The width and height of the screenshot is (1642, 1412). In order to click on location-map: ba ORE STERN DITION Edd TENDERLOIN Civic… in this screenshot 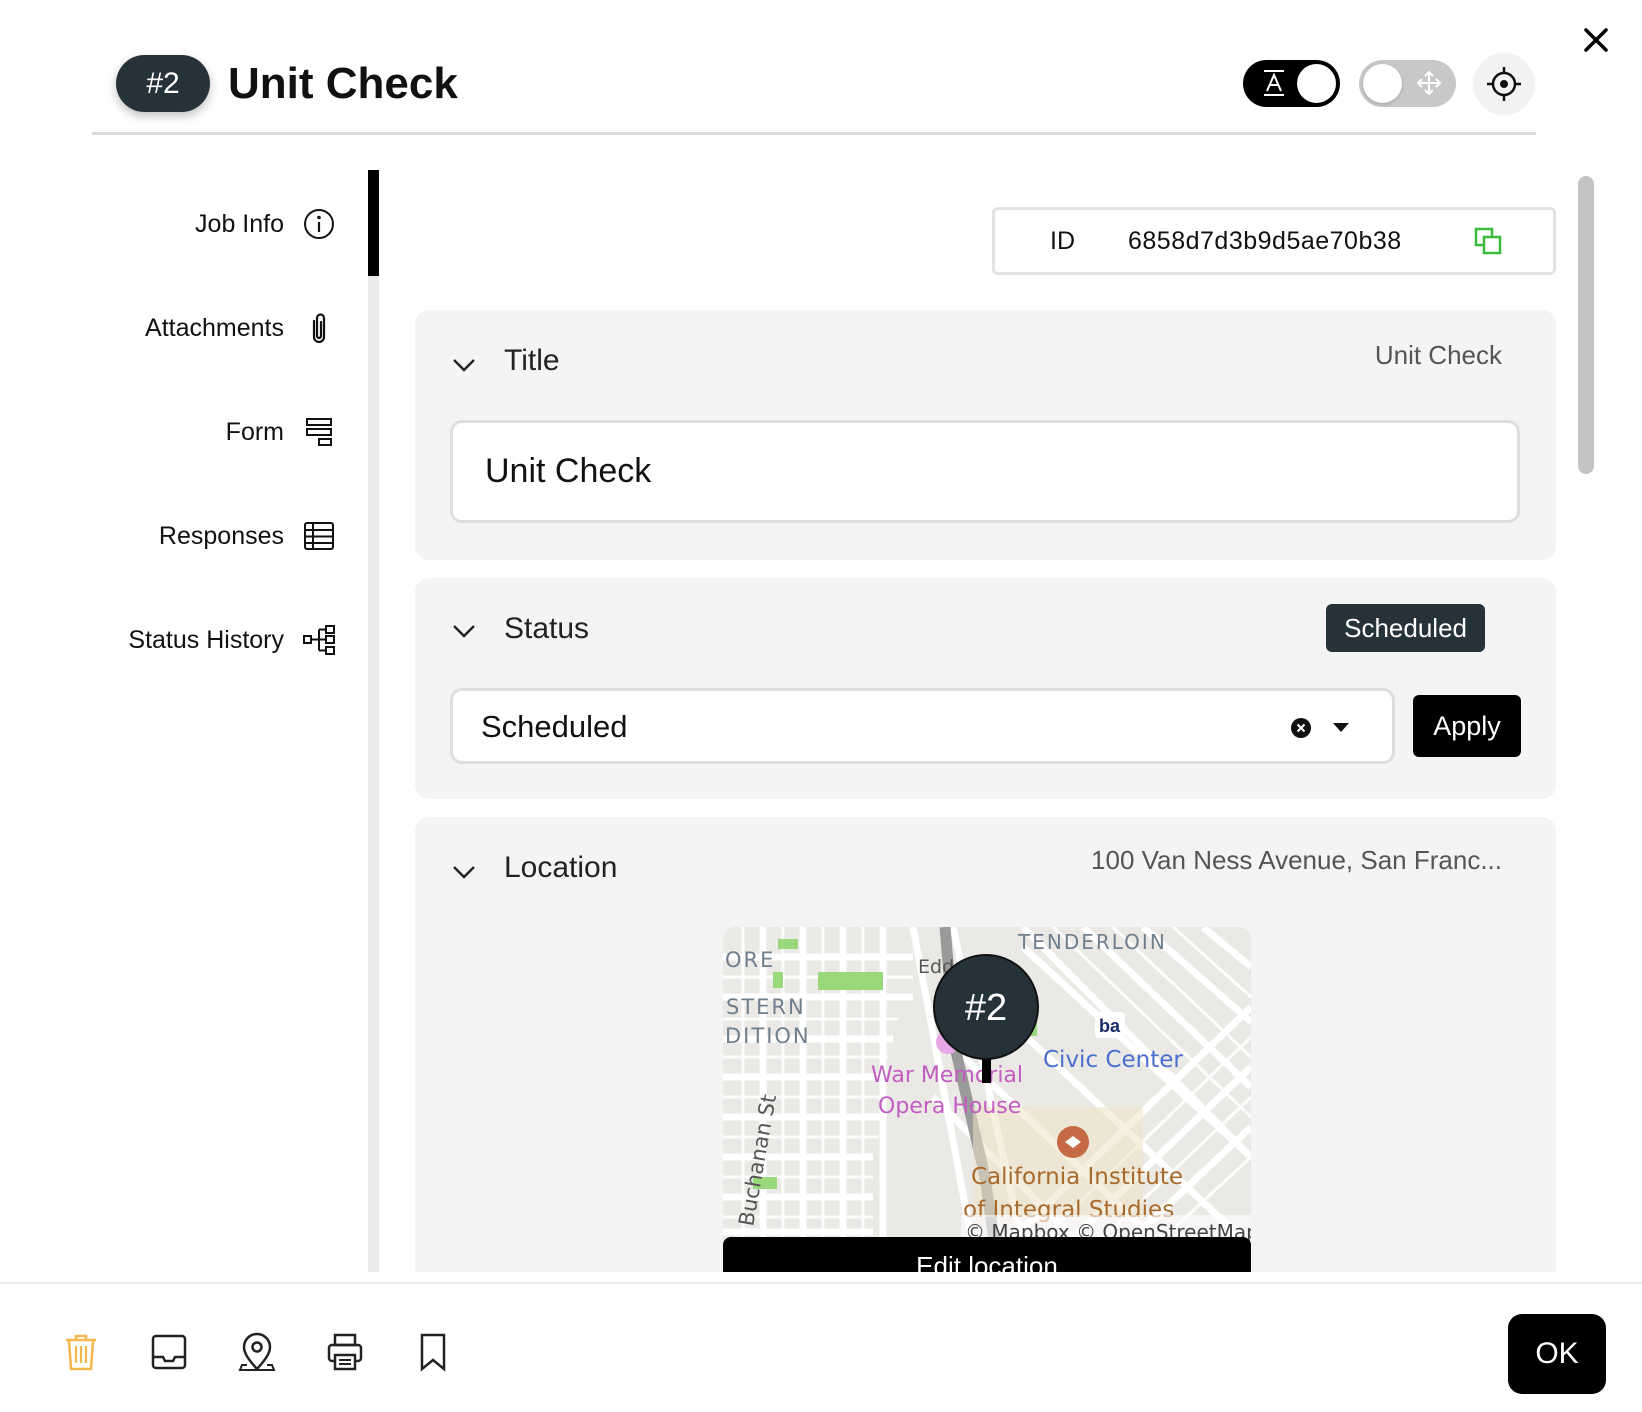, I will do `click(987, 1087)`.